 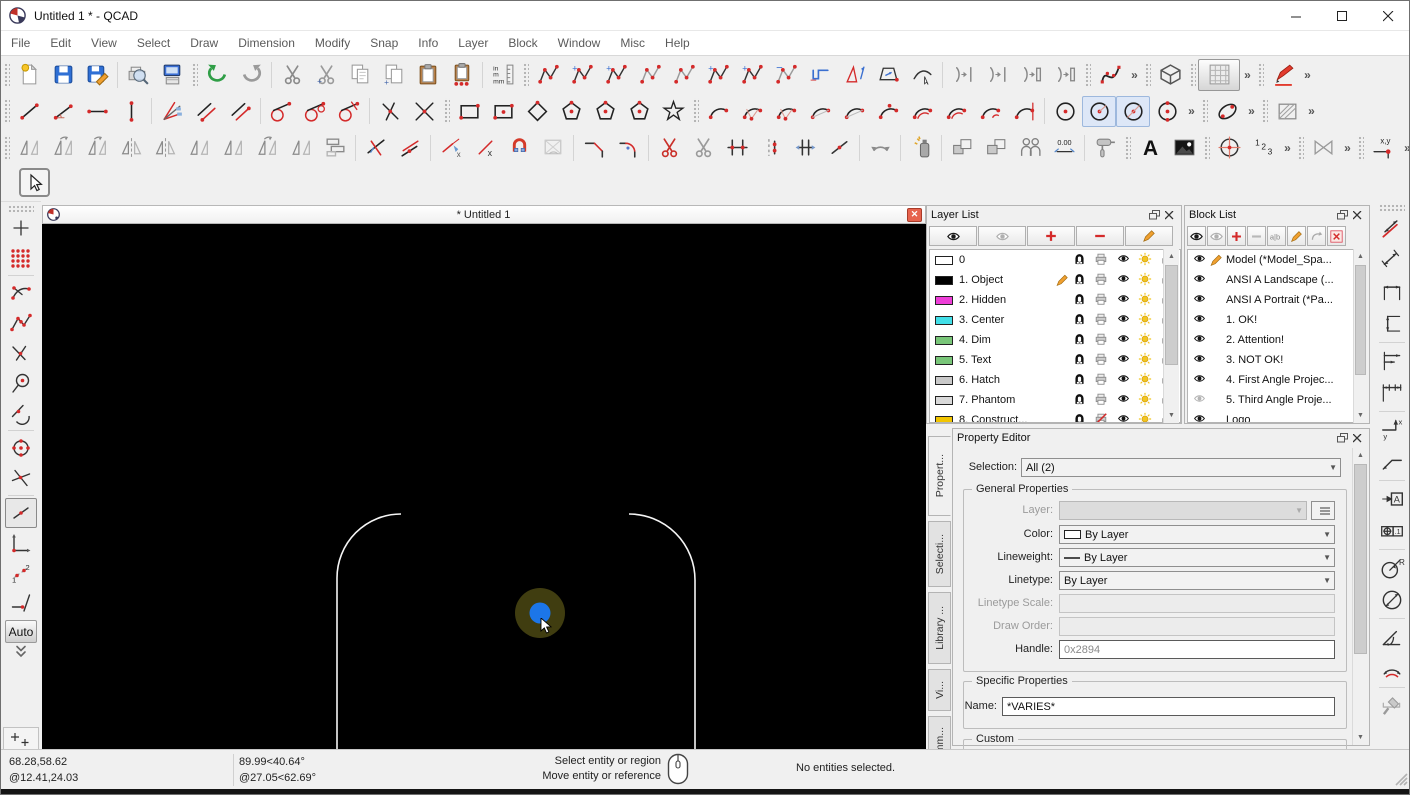 I want to click on dim-edit-button, so click(x=1392, y=706).